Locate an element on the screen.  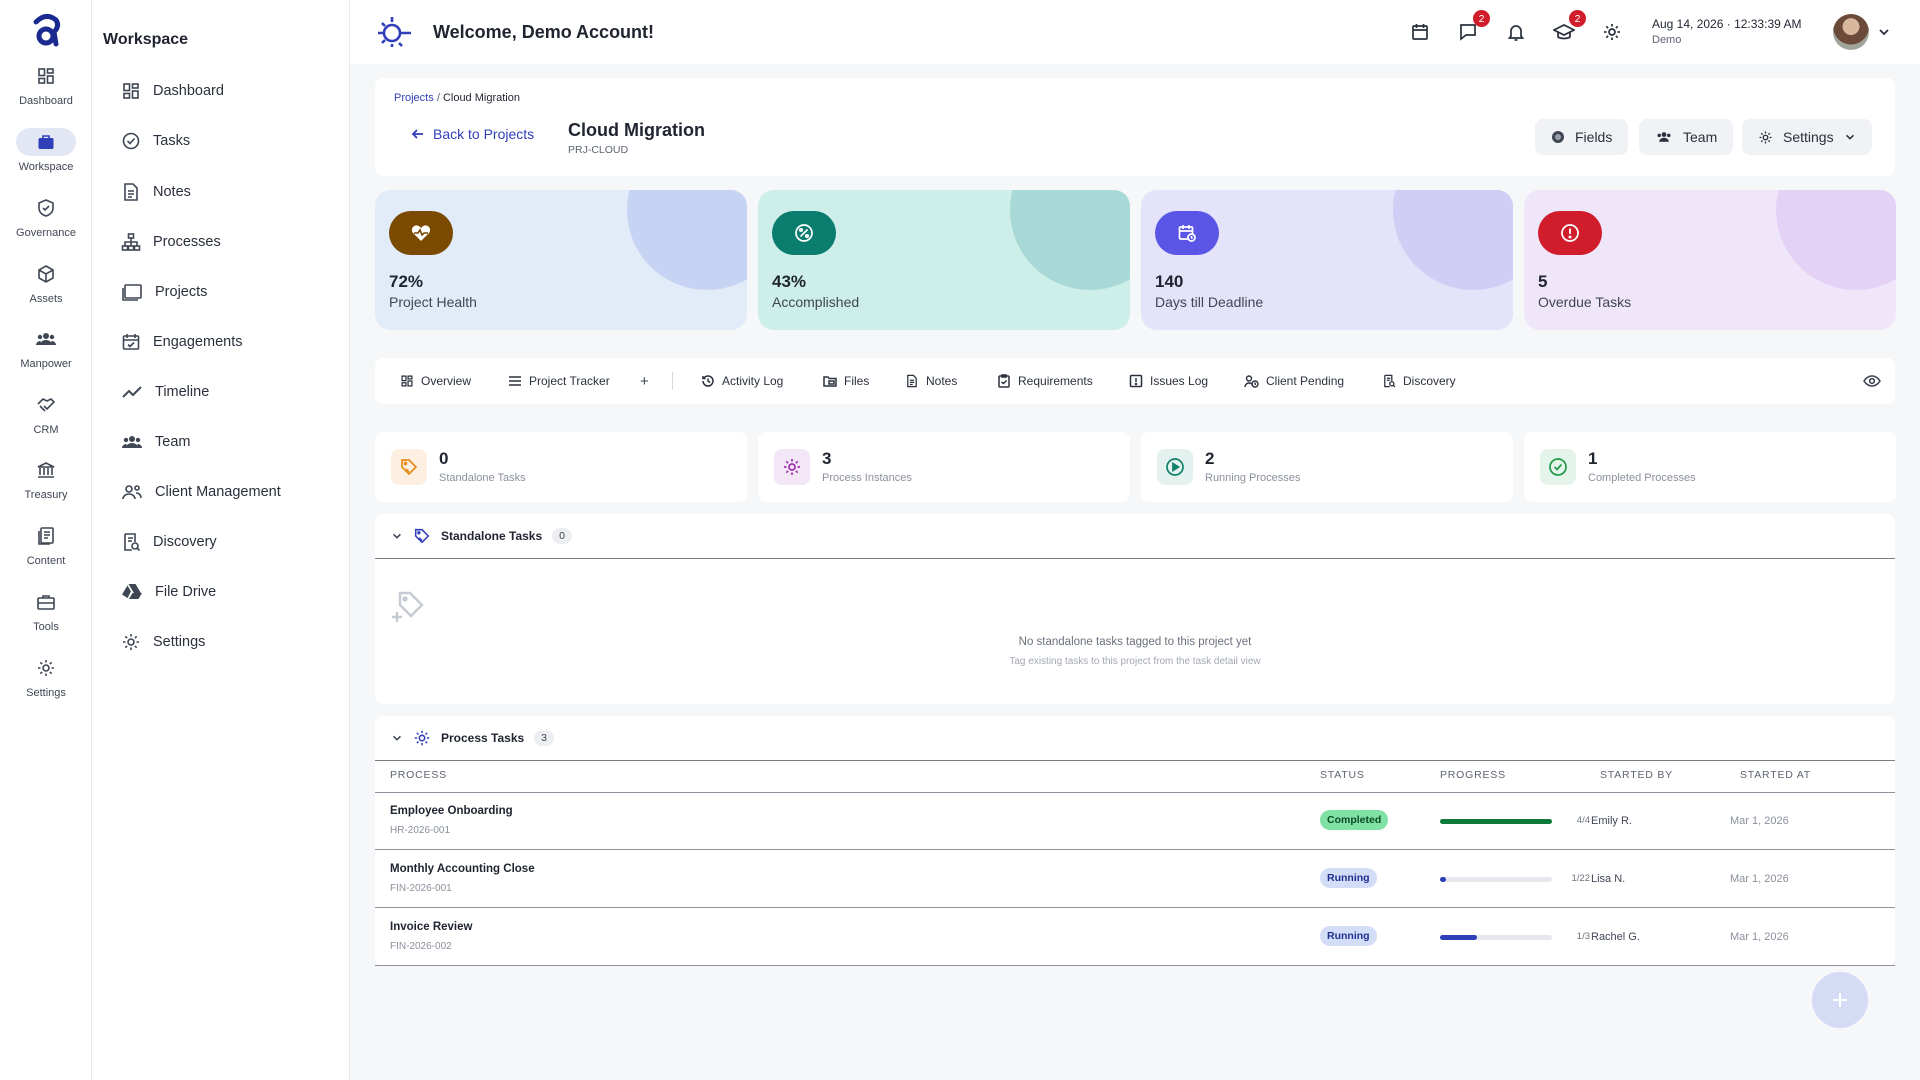
rail-item-manpower: Manpower is located at coordinates (46, 354).